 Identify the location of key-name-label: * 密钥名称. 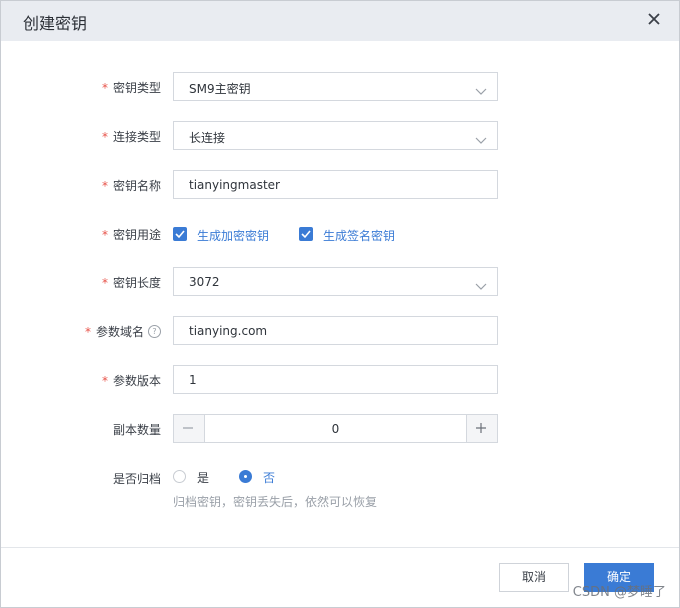
(111, 185).